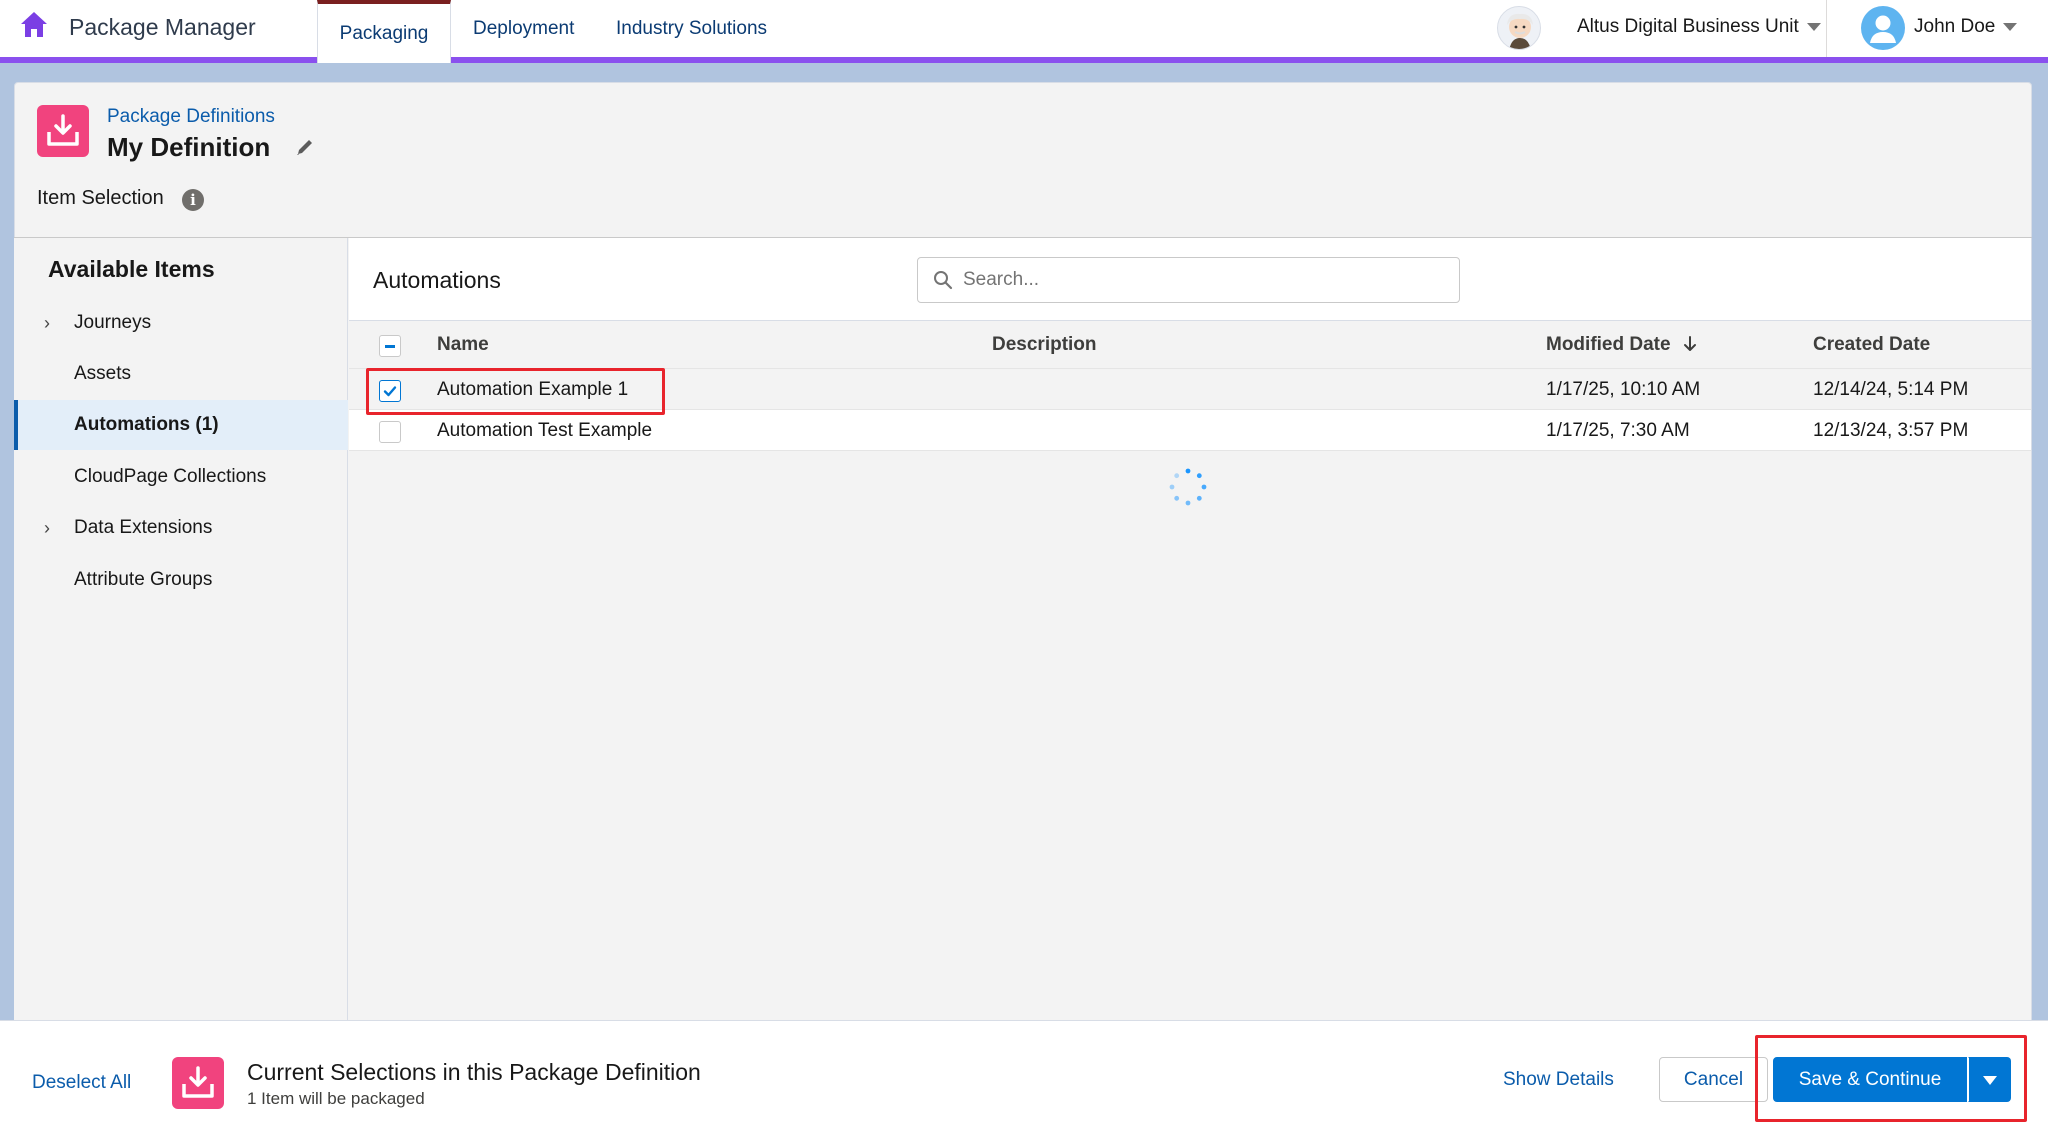 The image size is (2048, 1140). Describe the element at coordinates (545, 430) in the screenshot. I see `cell-name: Automation Test Example` at that location.